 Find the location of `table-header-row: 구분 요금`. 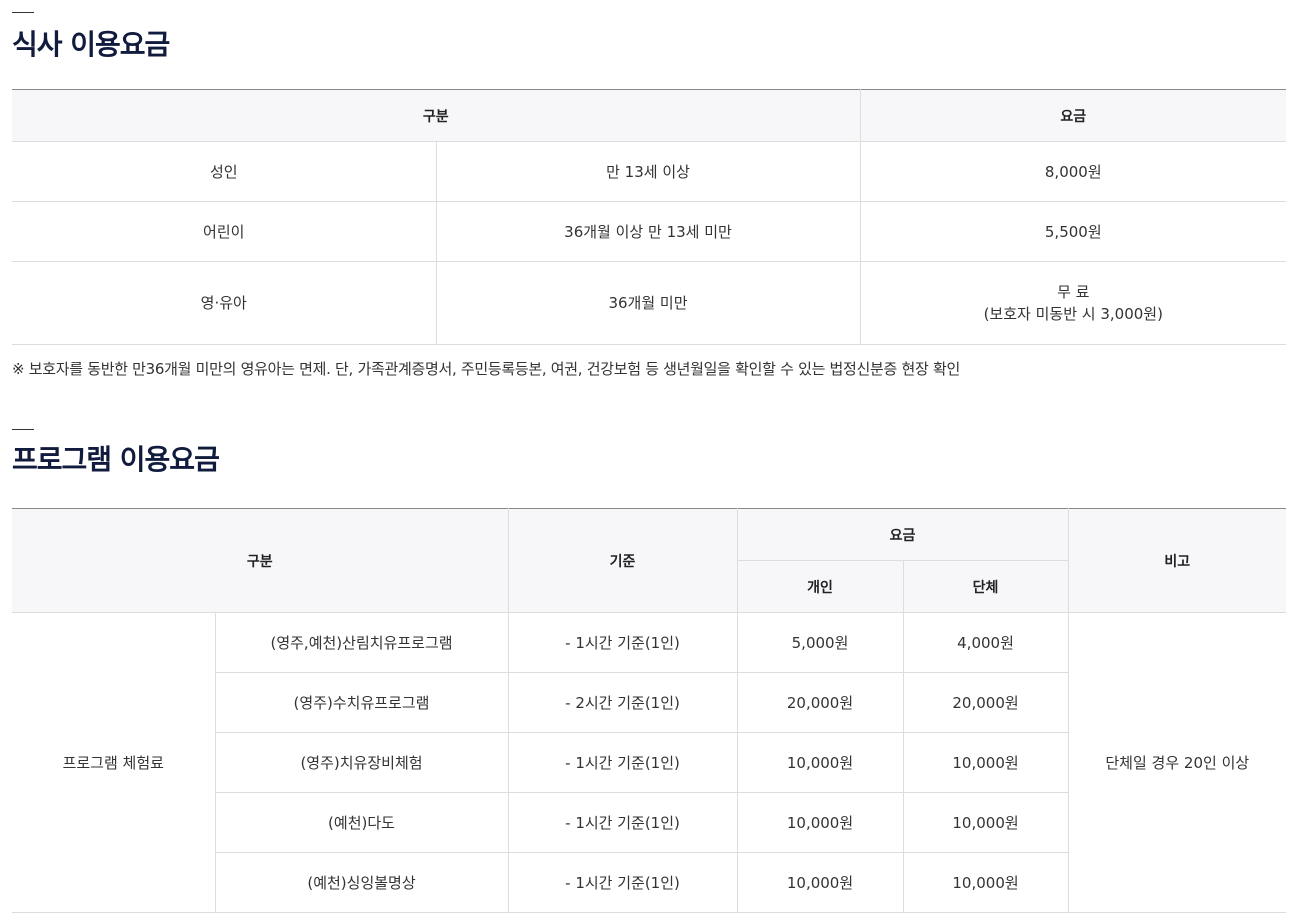

table-header-row: 구분 요금 is located at coordinates (649, 115).